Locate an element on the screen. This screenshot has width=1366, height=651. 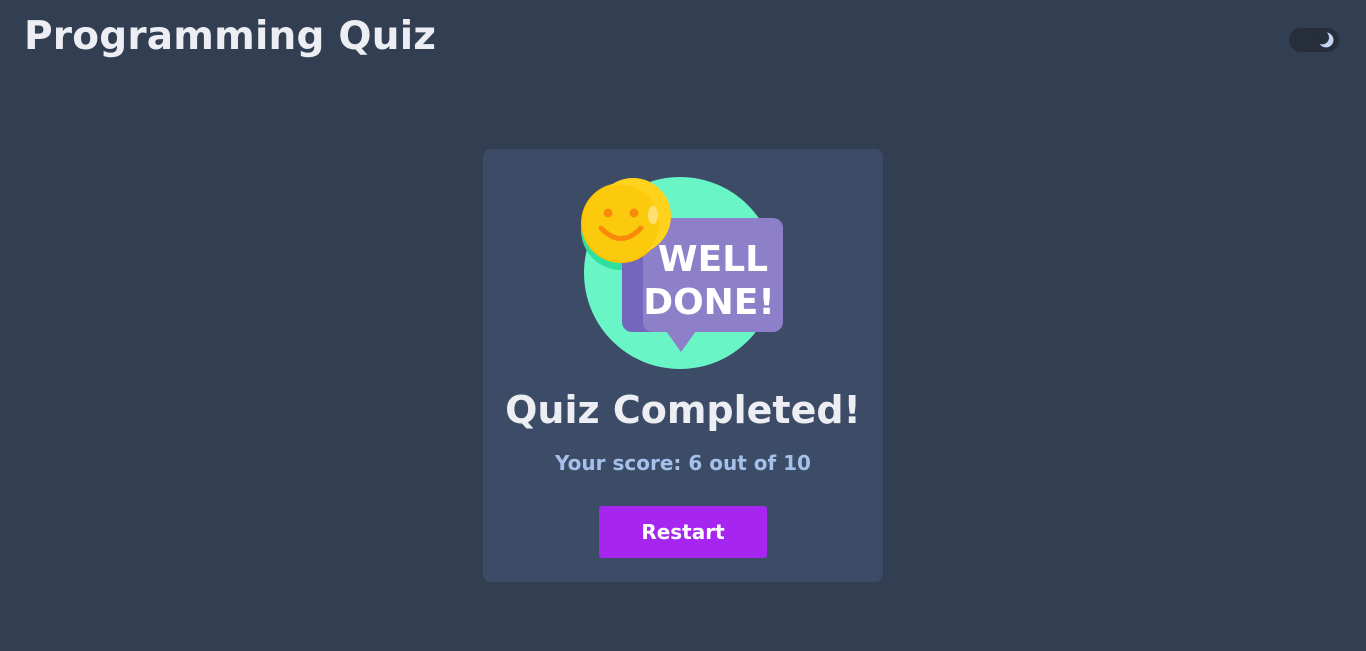
badge-text-line1: WELL is located at coordinates (713, 259).